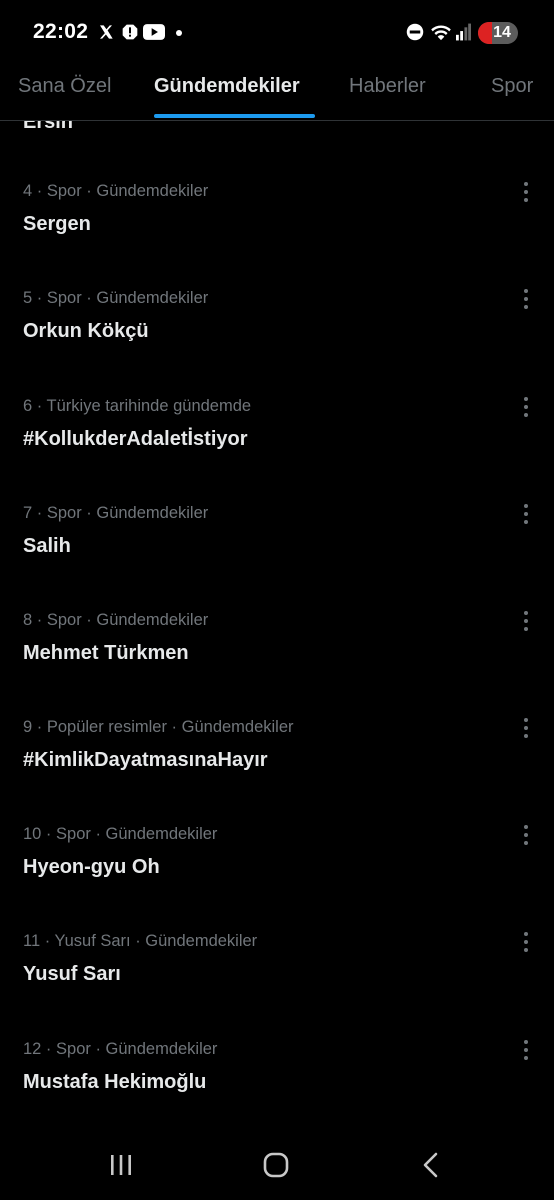  Describe the element at coordinates (277, 342) in the screenshot. I see `trend-item: 5 · Spor · Gündemdekiler Orkun Kökçü` at that location.